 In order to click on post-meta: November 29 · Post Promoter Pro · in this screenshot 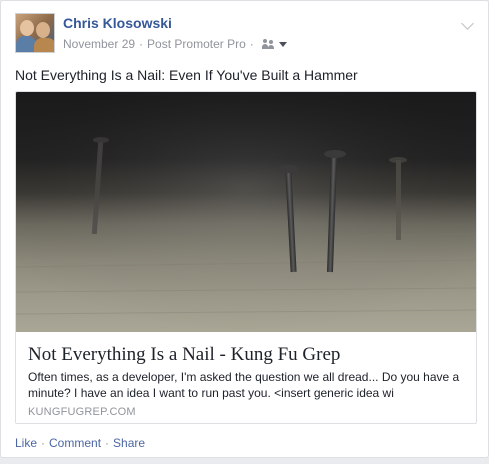, I will do `click(175, 44)`.